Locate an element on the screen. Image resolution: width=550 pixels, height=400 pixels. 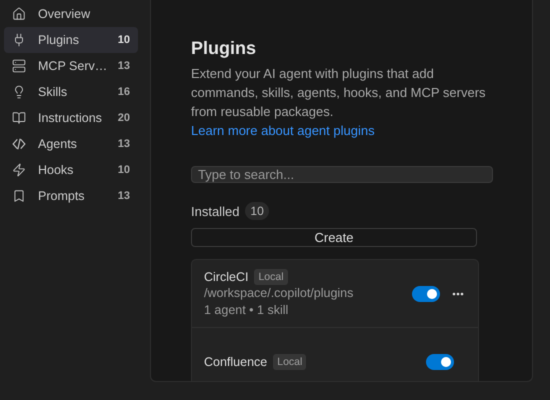
sidebar-item: Hooks 10 is located at coordinates (71, 170).